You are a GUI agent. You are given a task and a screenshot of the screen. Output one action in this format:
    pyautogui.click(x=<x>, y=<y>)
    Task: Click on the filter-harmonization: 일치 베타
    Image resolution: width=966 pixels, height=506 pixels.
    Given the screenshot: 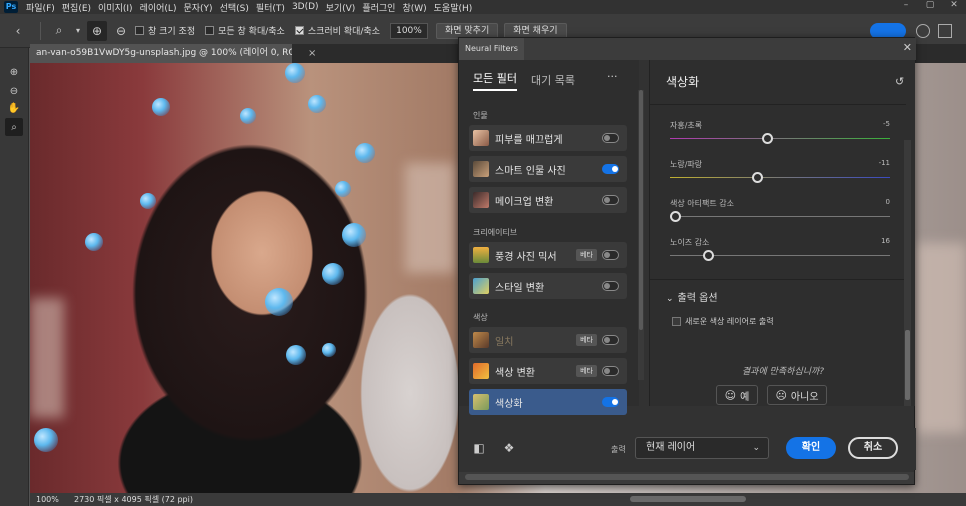 What is the action you would take?
    pyautogui.click(x=548, y=340)
    